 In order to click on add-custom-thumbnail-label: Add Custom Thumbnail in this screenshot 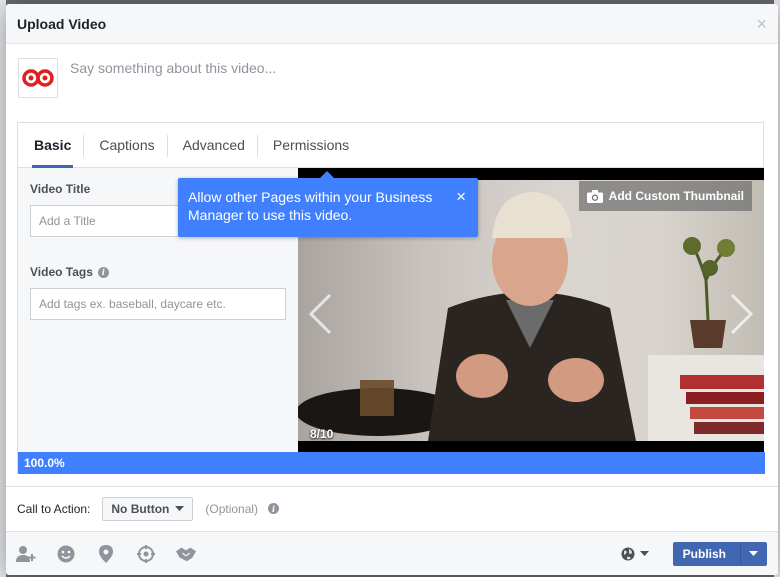, I will do `click(676, 196)`.